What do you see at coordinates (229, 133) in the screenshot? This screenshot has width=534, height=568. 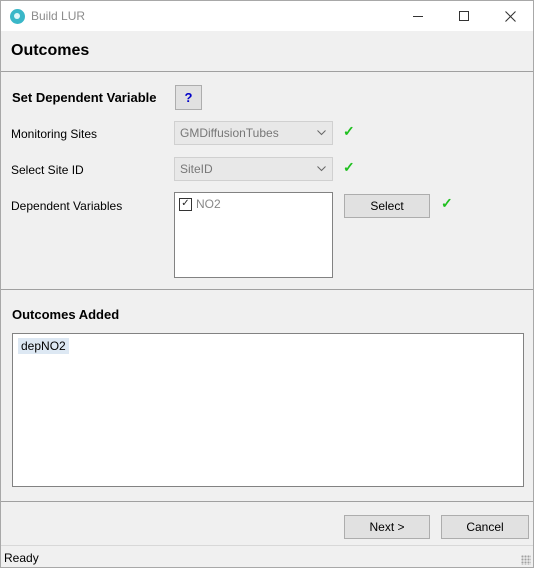 I see `monitoring-sites-value: GMDiffusionTubes` at bounding box center [229, 133].